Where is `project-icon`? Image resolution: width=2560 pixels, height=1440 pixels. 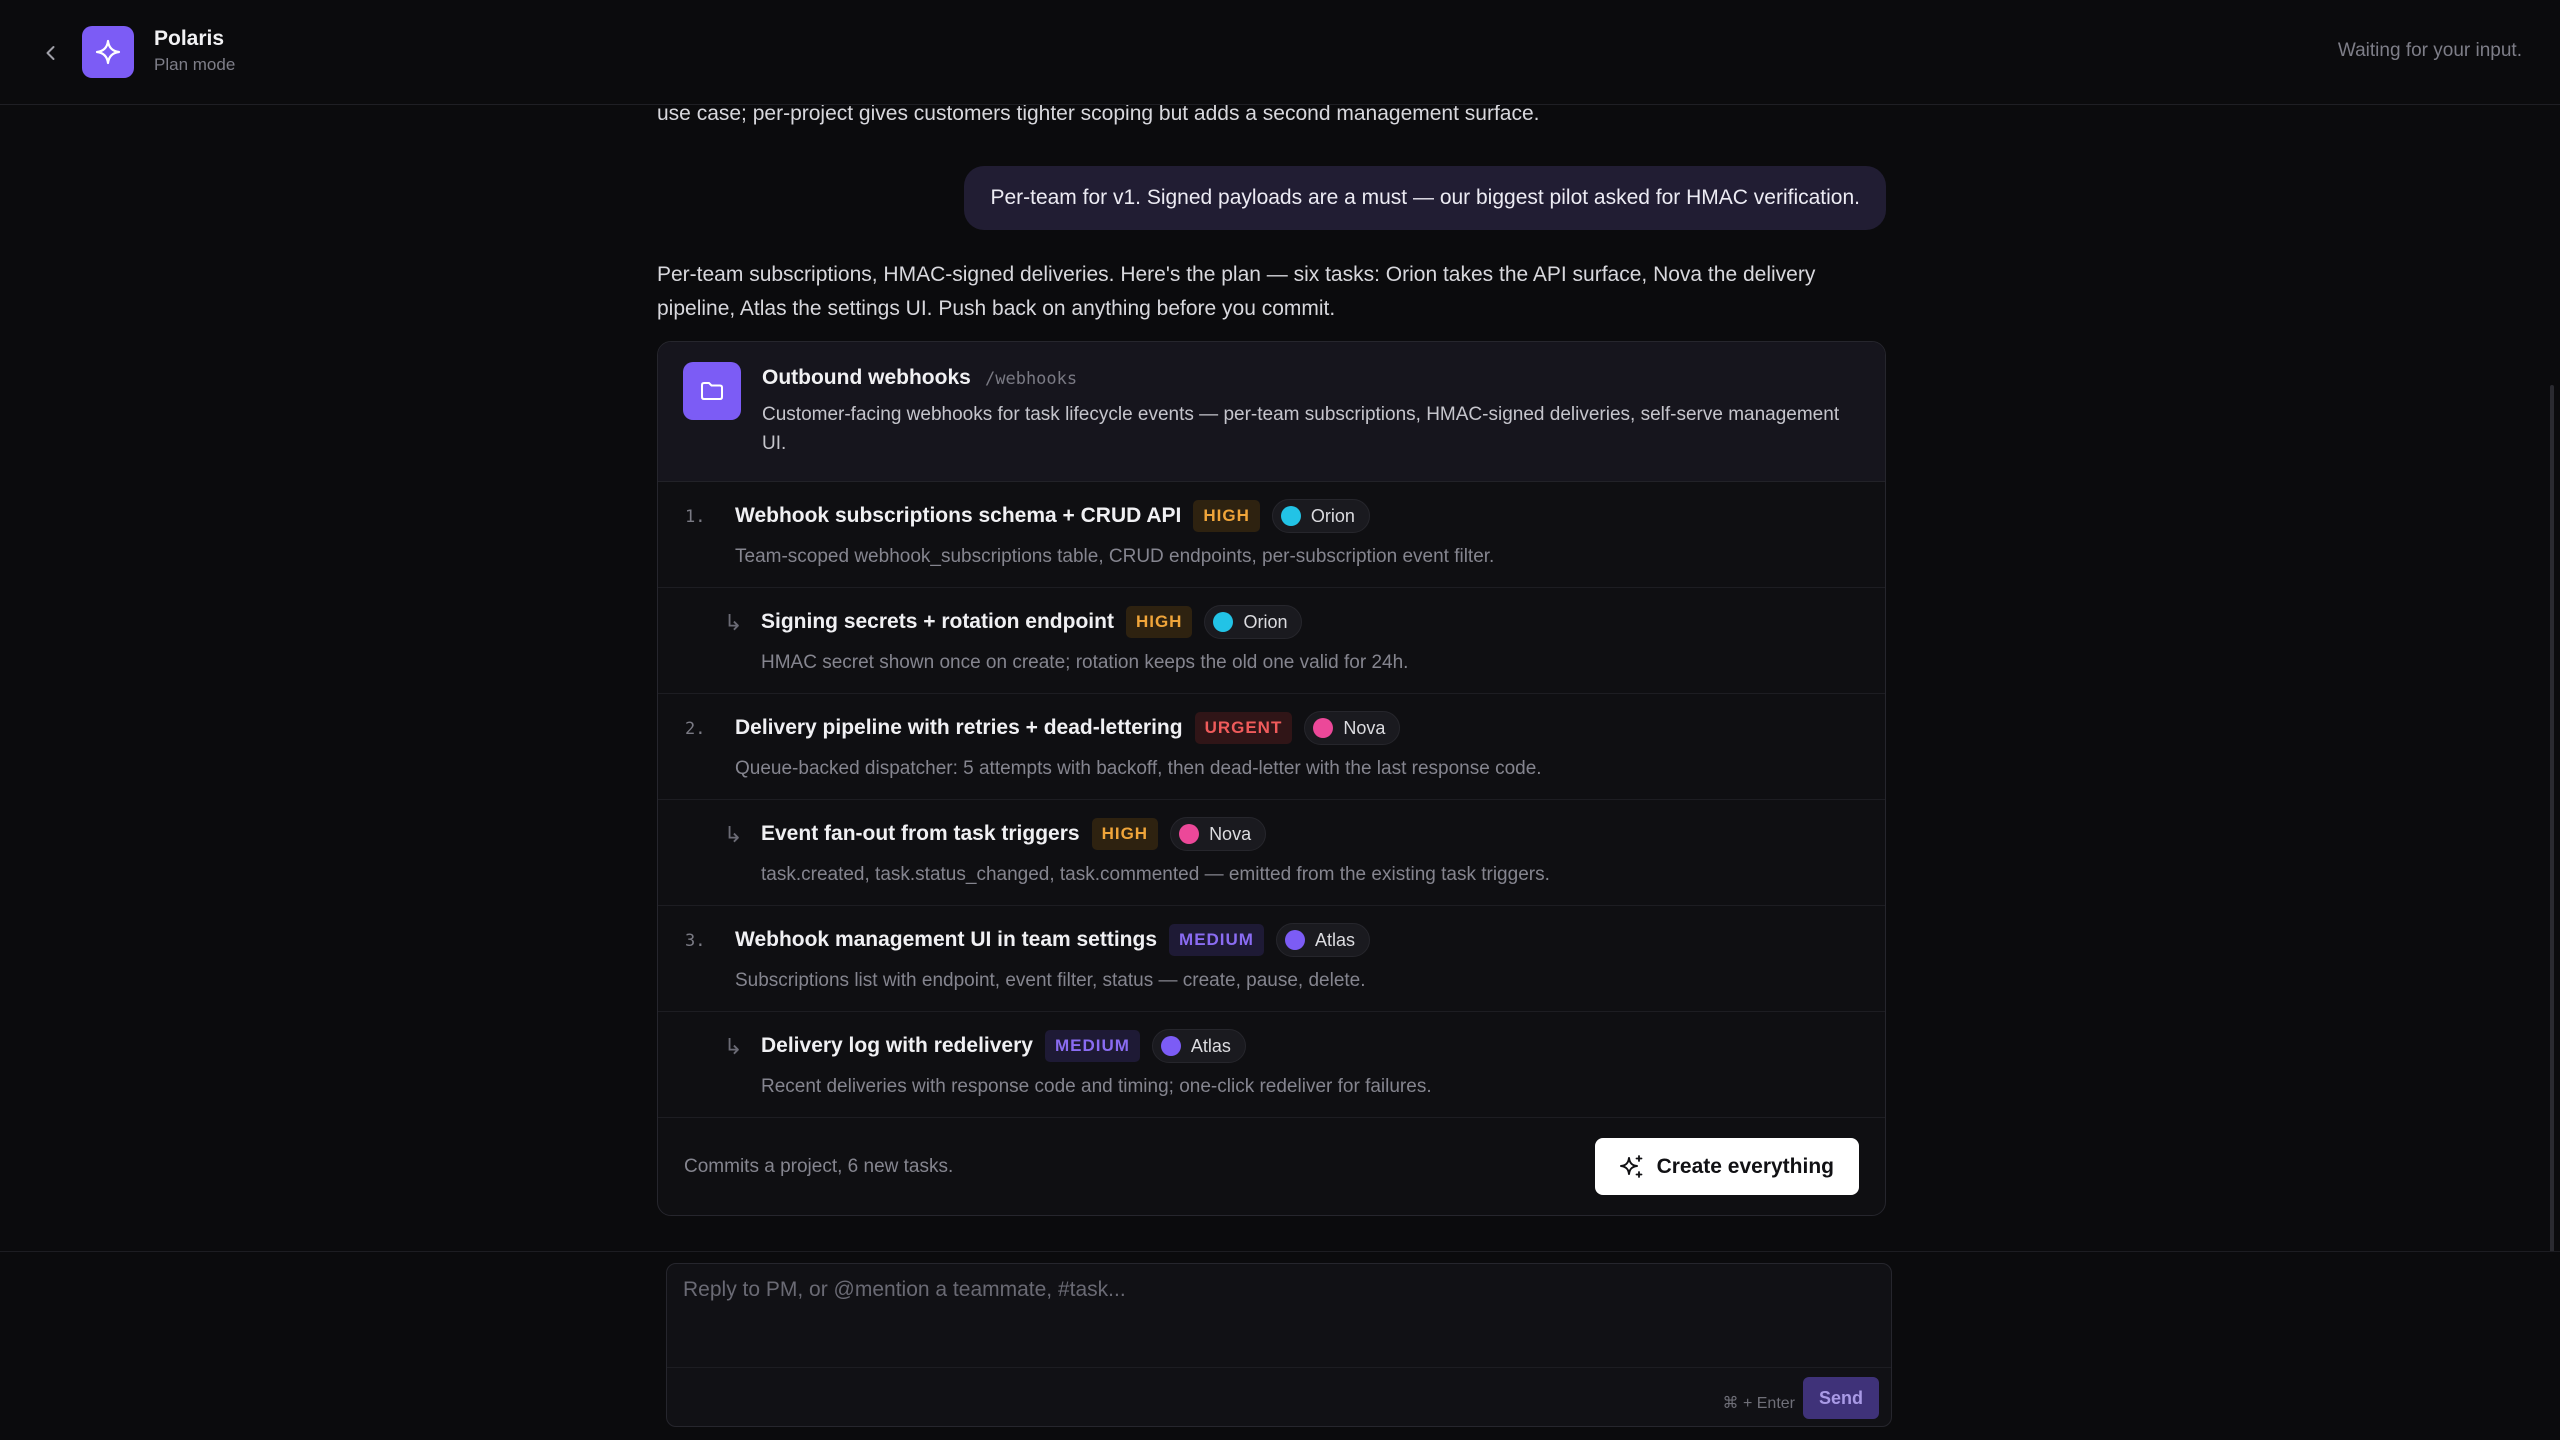 project-icon is located at coordinates (712, 391).